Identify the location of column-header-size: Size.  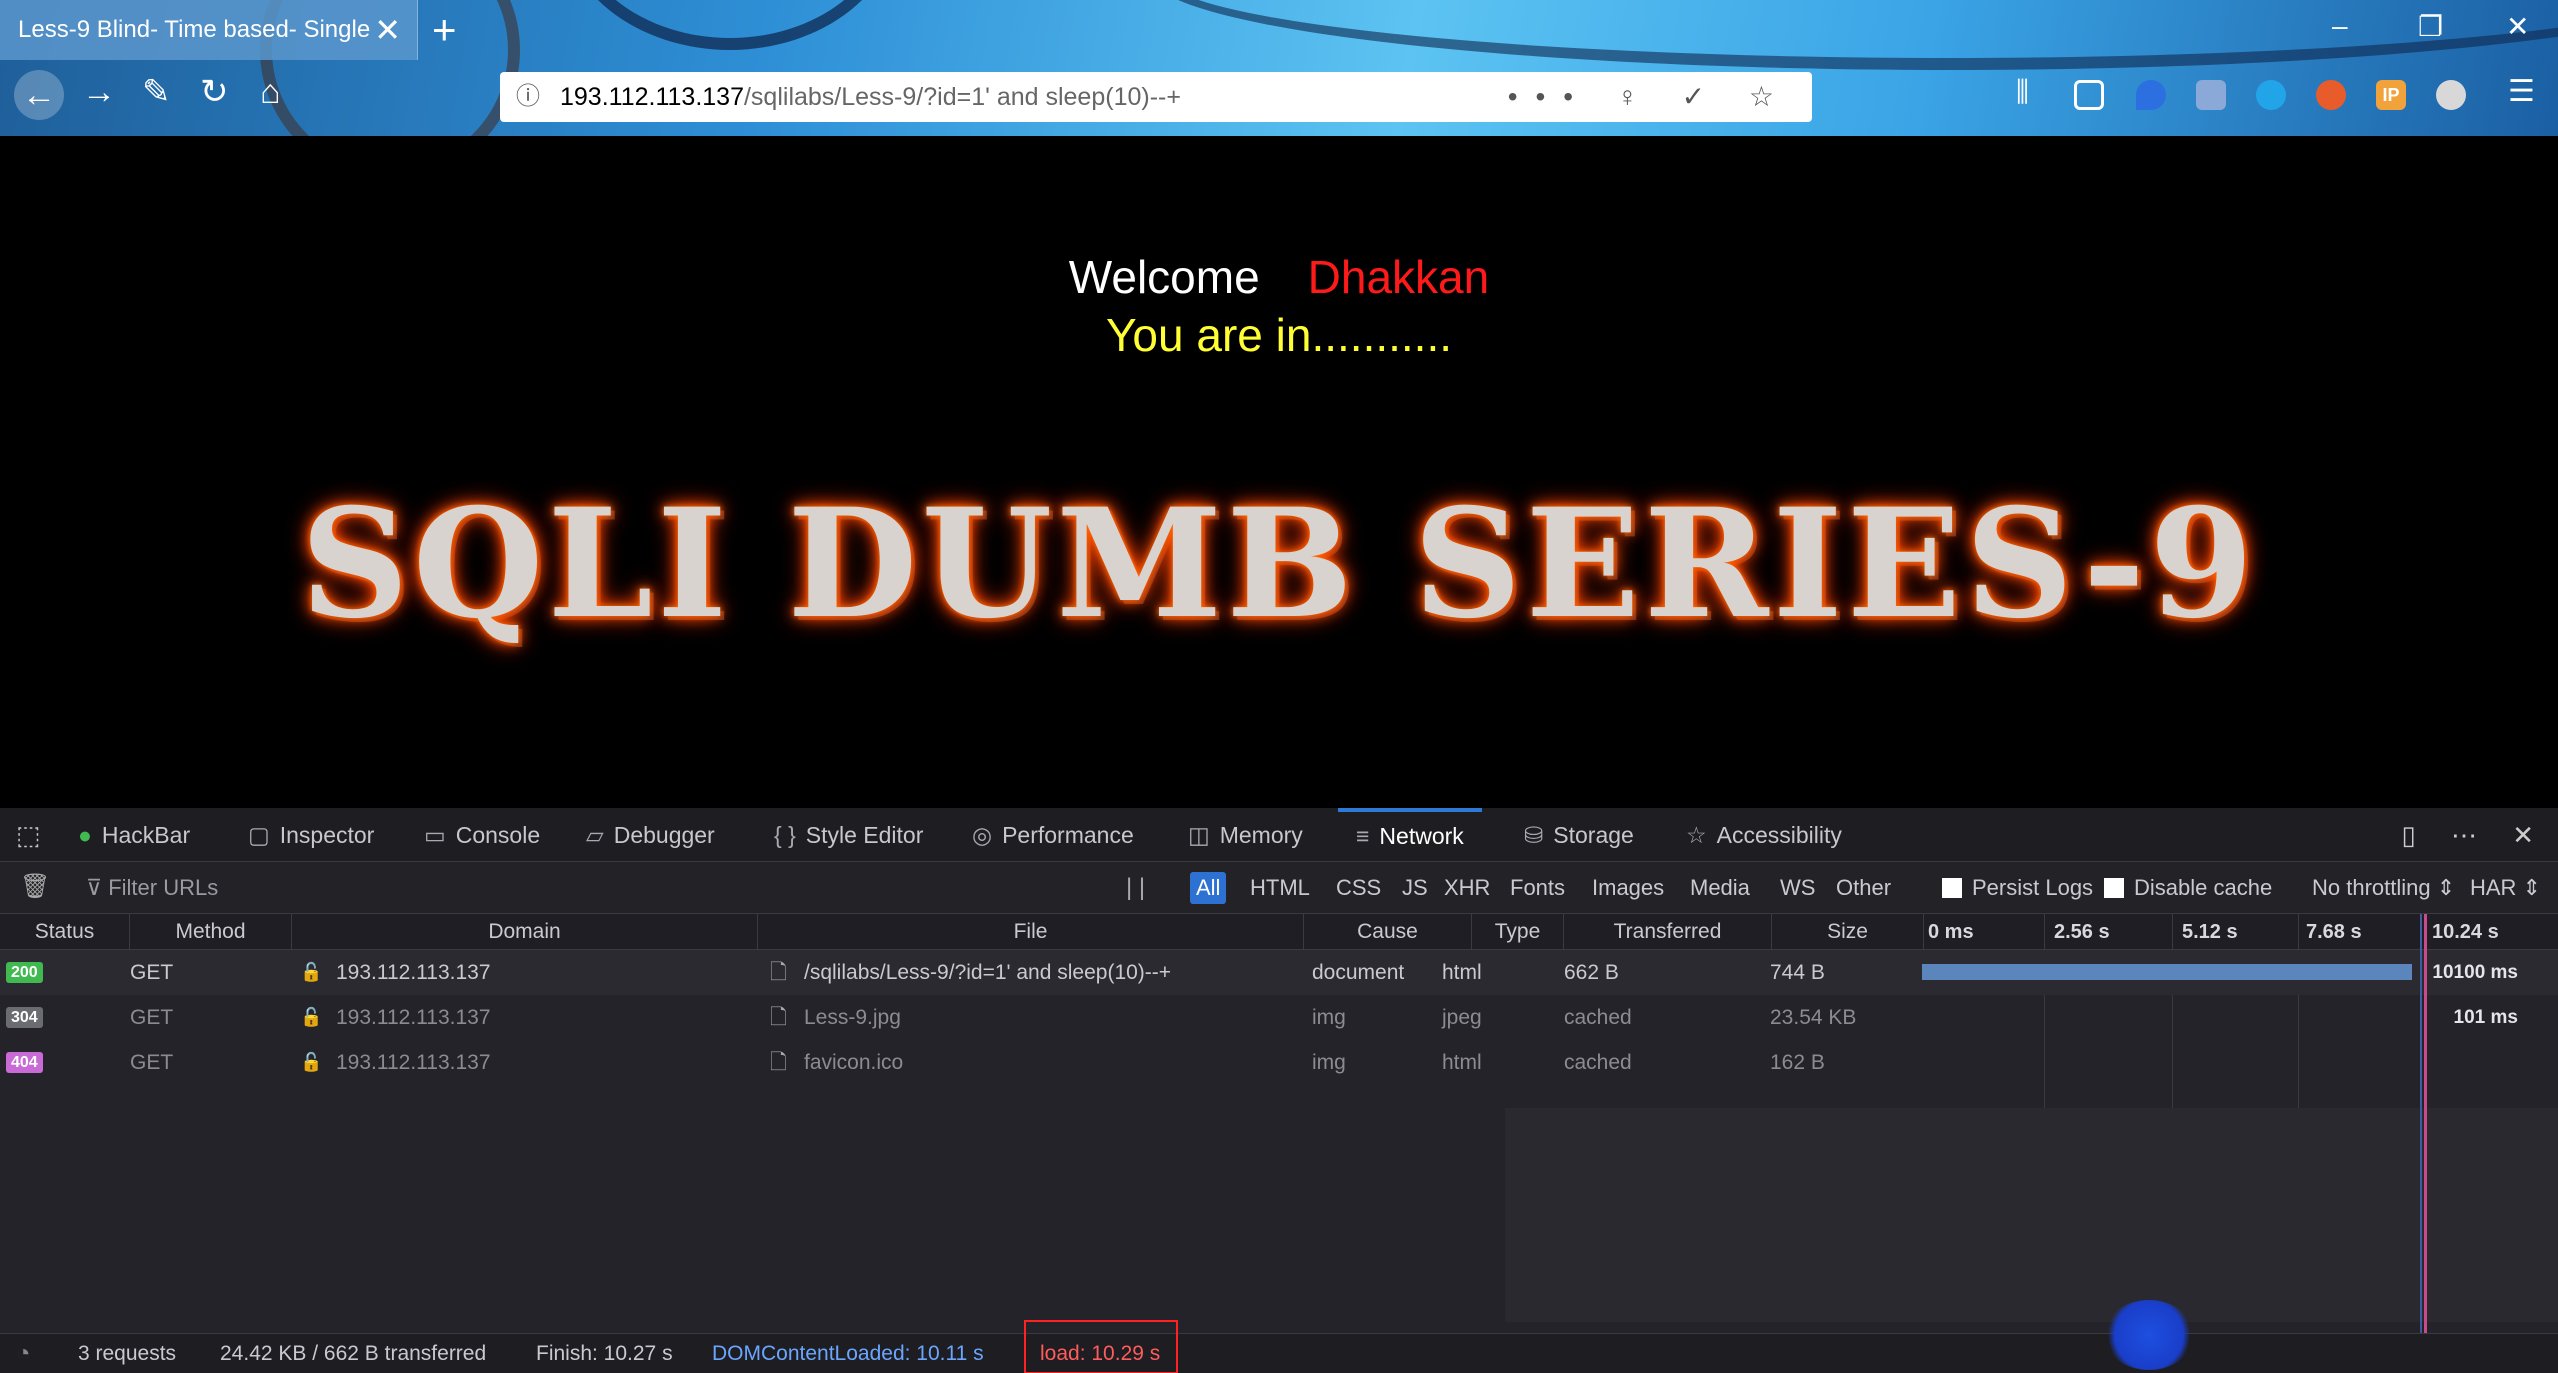
(1848, 932).